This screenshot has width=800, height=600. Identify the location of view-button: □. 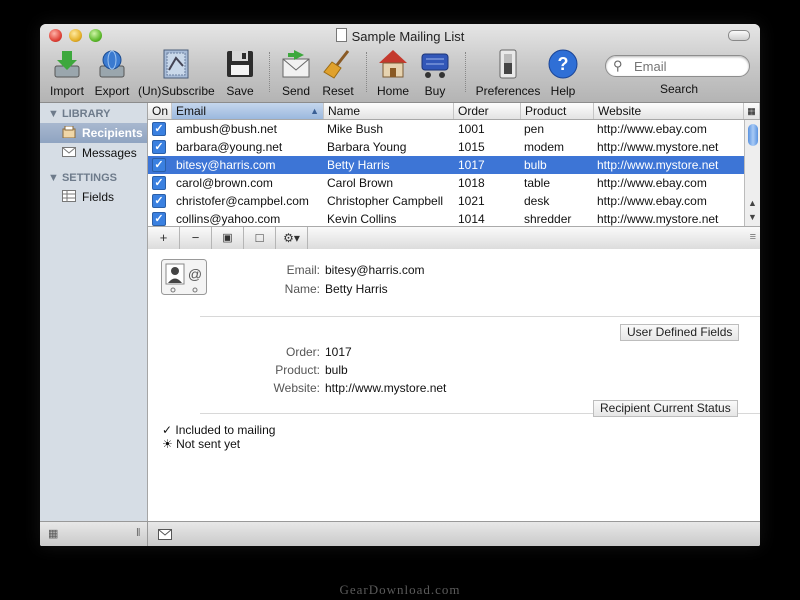
(260, 238).